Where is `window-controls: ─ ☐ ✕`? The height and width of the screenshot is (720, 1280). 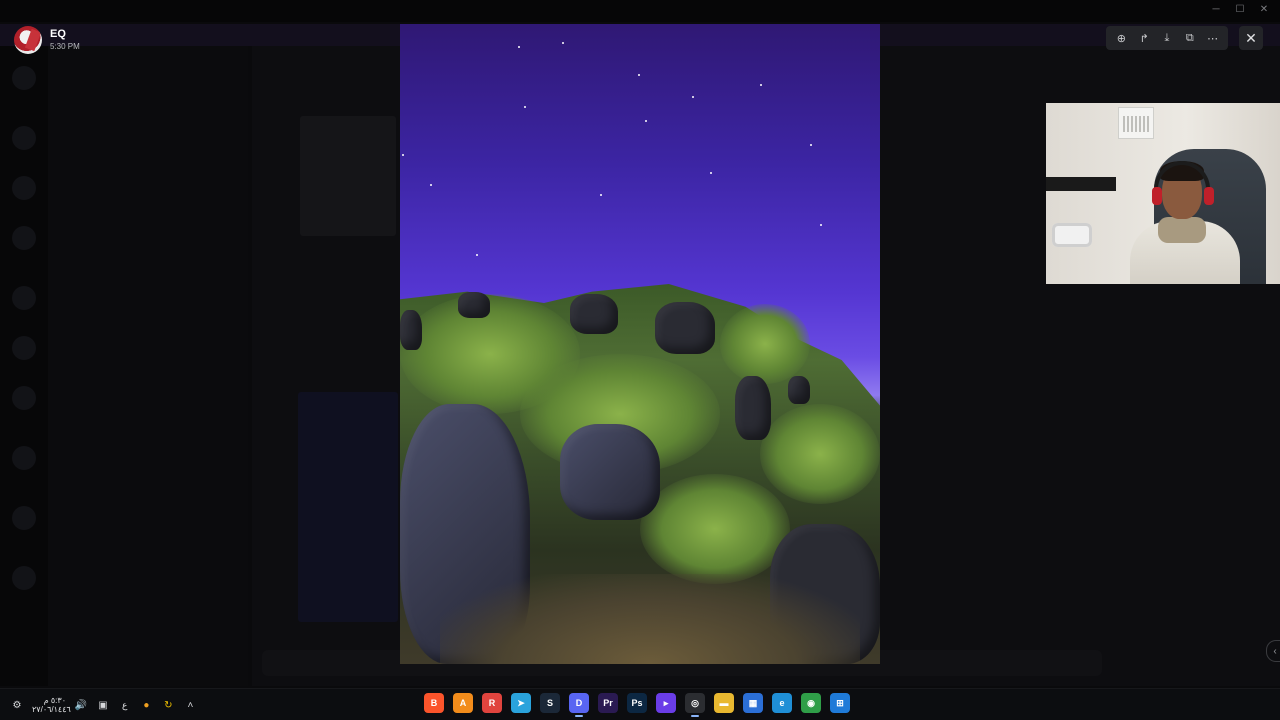
window-controls: ─ ☐ ✕ is located at coordinates (1240, 10).